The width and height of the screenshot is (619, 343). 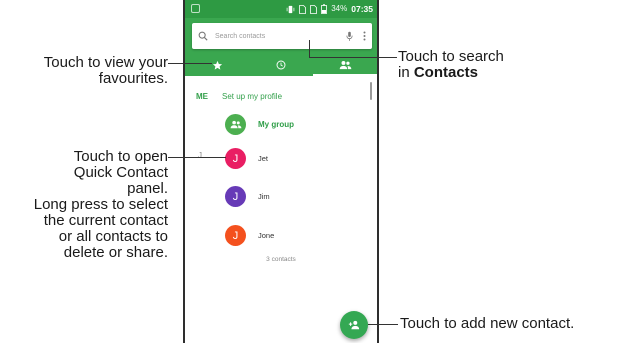 I want to click on search-icon, so click(x=203, y=36).